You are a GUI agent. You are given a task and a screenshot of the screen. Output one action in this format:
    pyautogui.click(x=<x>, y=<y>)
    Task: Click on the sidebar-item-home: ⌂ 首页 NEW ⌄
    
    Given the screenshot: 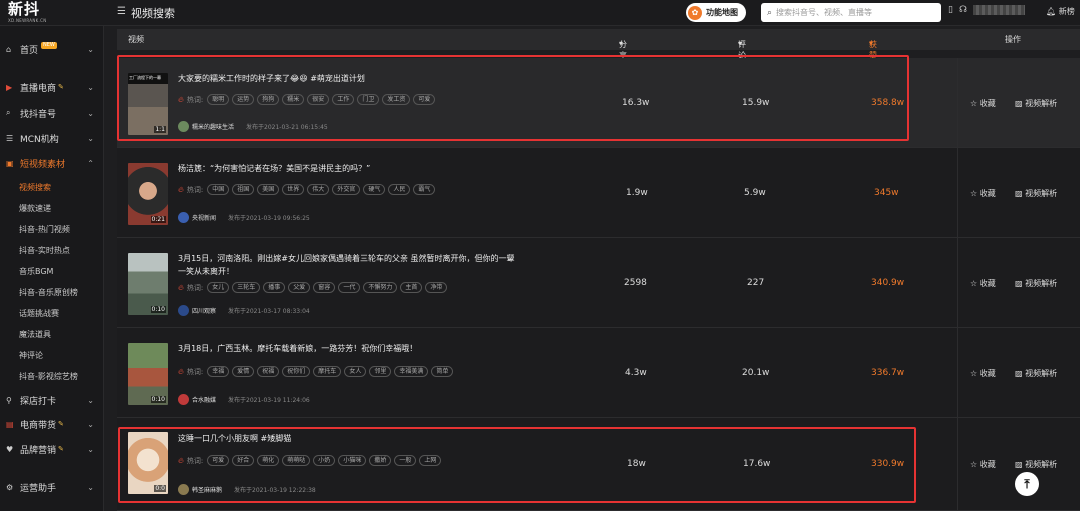 What is the action you would take?
    pyautogui.click(x=52, y=49)
    